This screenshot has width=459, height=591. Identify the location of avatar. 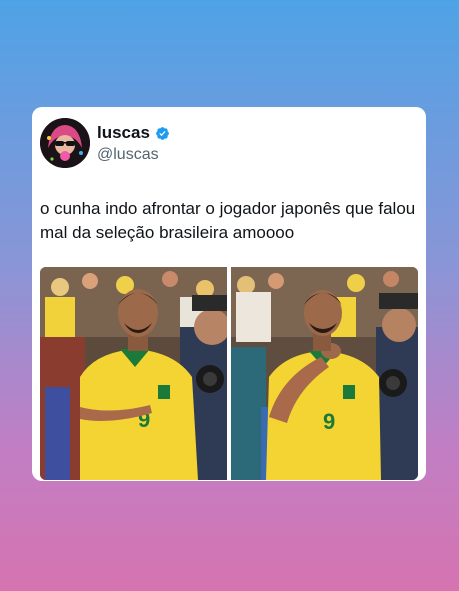
(65, 143).